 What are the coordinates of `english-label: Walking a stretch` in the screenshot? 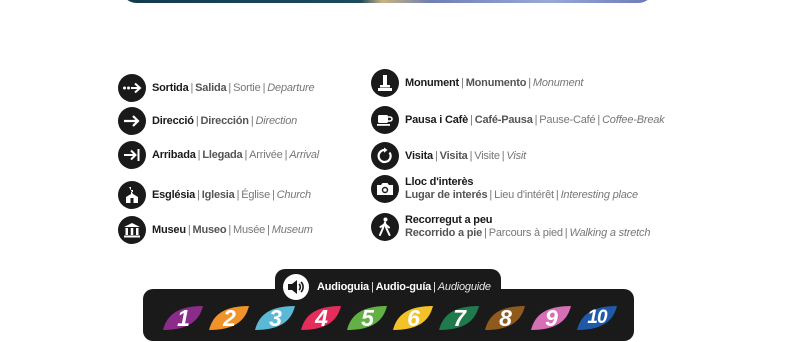 It's located at (610, 233).